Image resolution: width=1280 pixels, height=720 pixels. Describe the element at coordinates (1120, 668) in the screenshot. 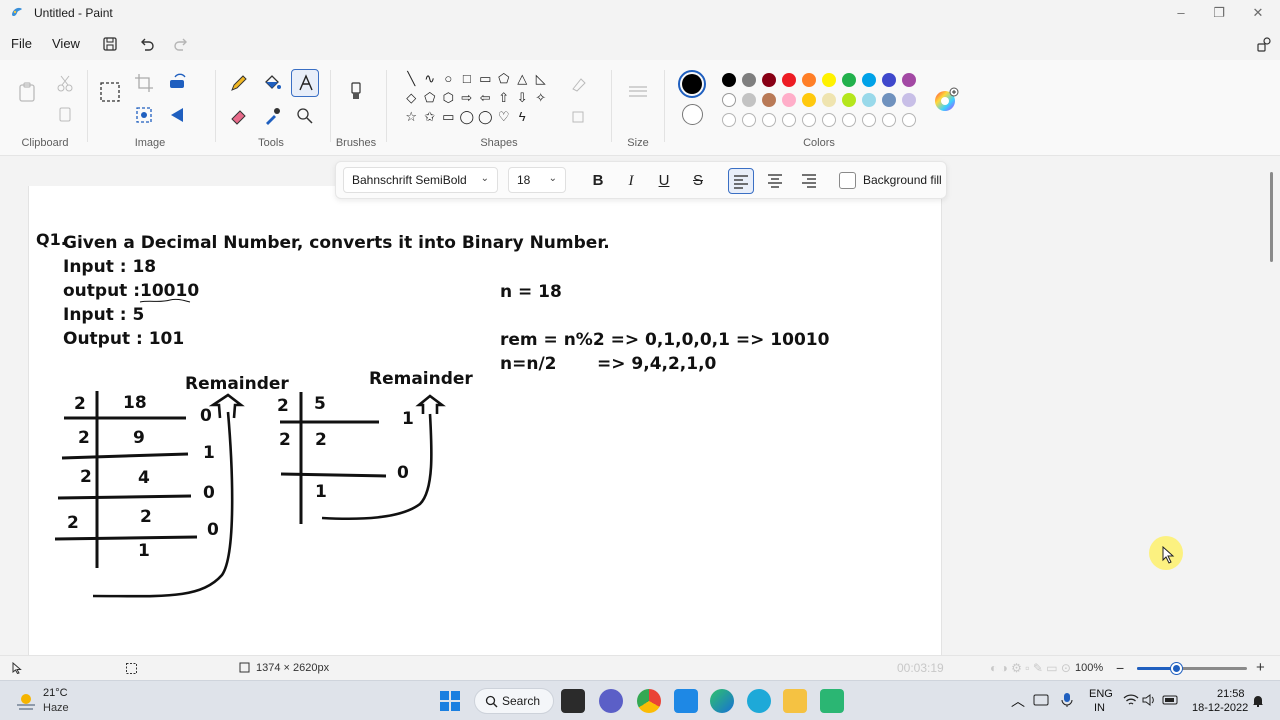

I see `zoom-out-icon: −` at that location.